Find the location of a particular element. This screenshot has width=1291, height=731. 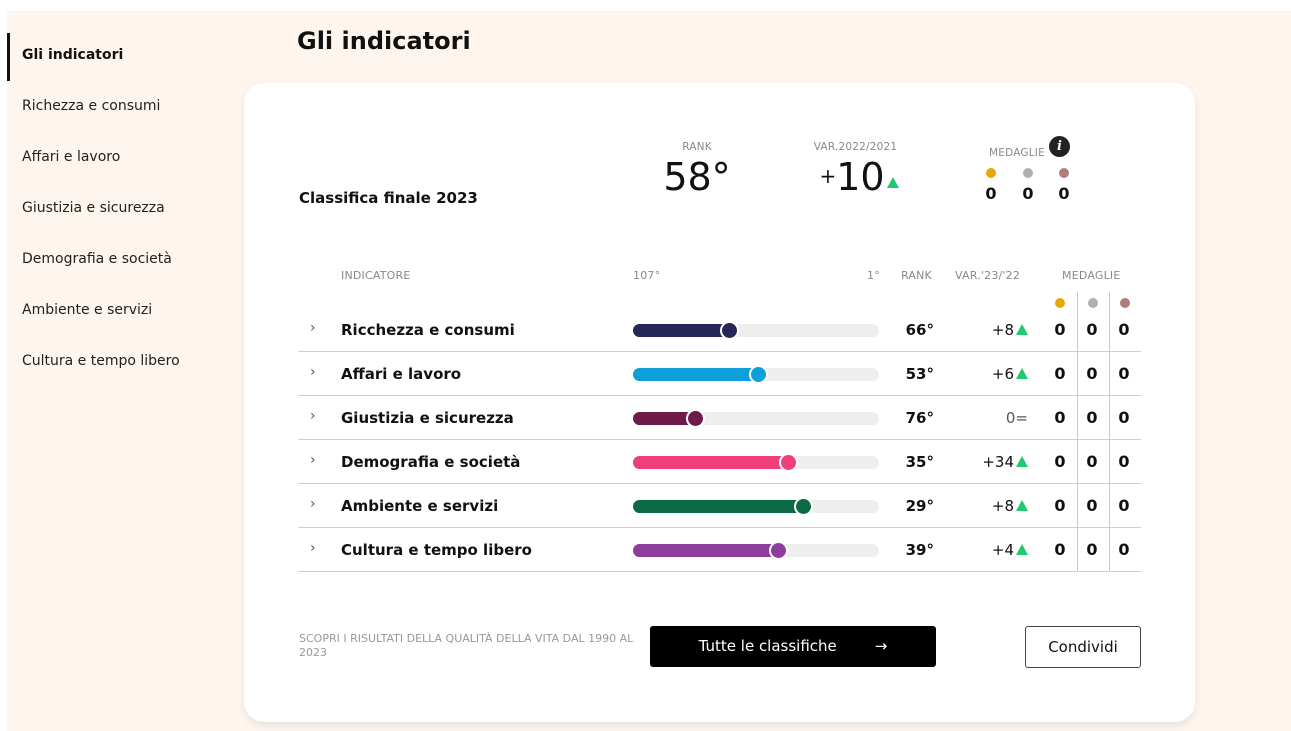

summary-var-sign: + is located at coordinates (828, 176).